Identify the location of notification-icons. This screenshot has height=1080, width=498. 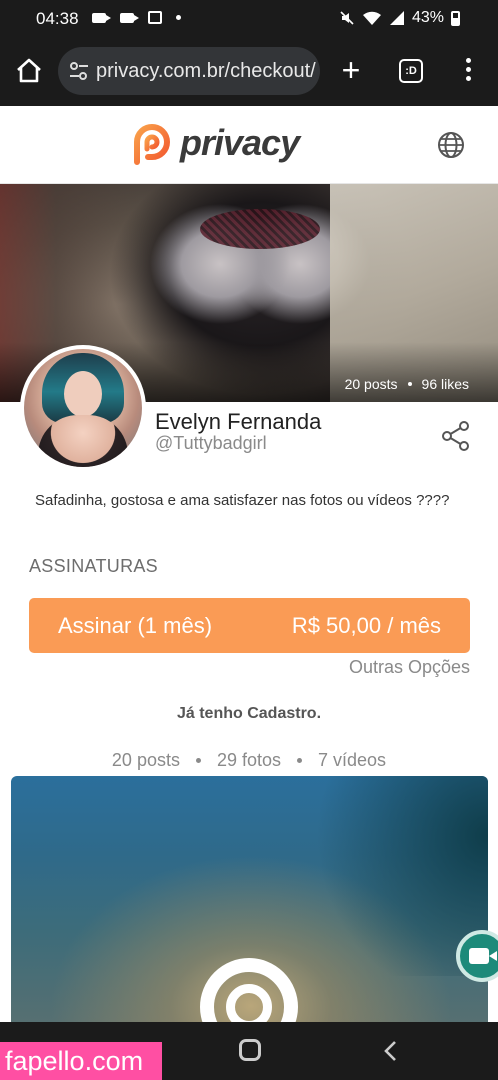
(136, 17).